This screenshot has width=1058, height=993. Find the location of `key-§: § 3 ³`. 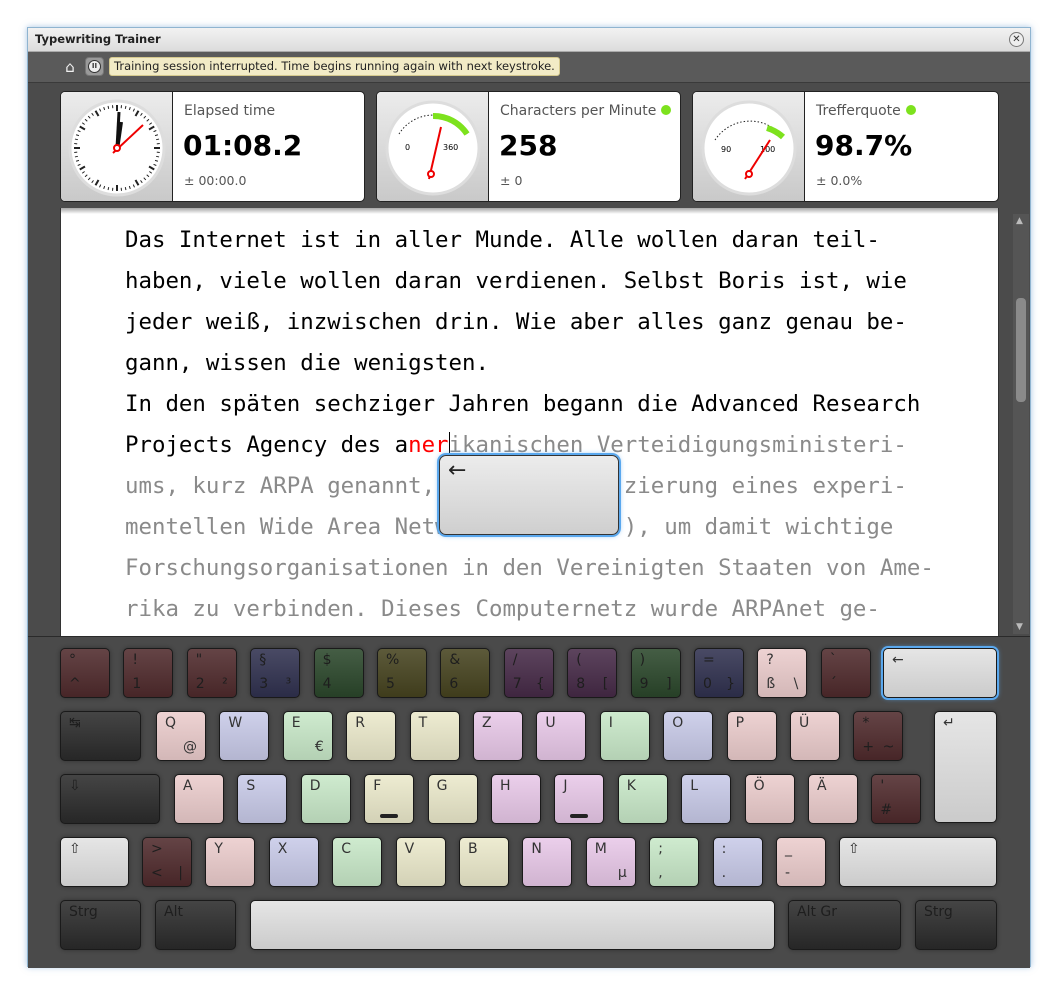

key-§: § 3 ³ is located at coordinates (275, 673).